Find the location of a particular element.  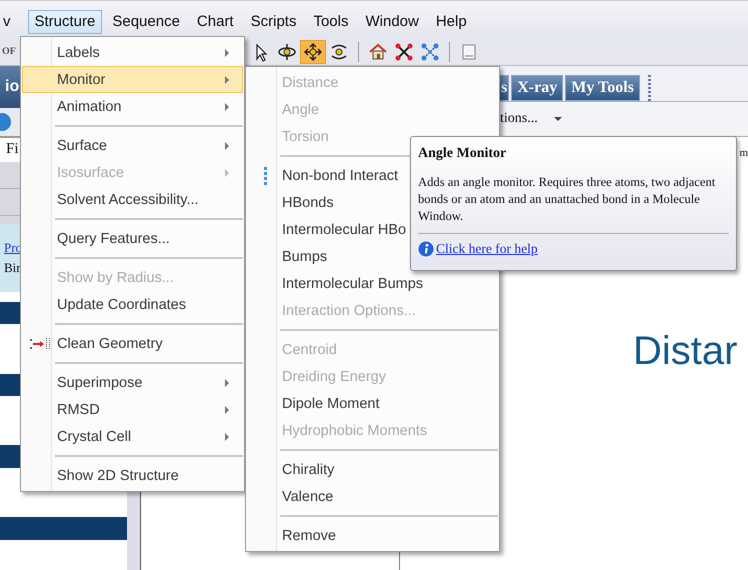

menu-item: Animation is located at coordinates (132, 106).